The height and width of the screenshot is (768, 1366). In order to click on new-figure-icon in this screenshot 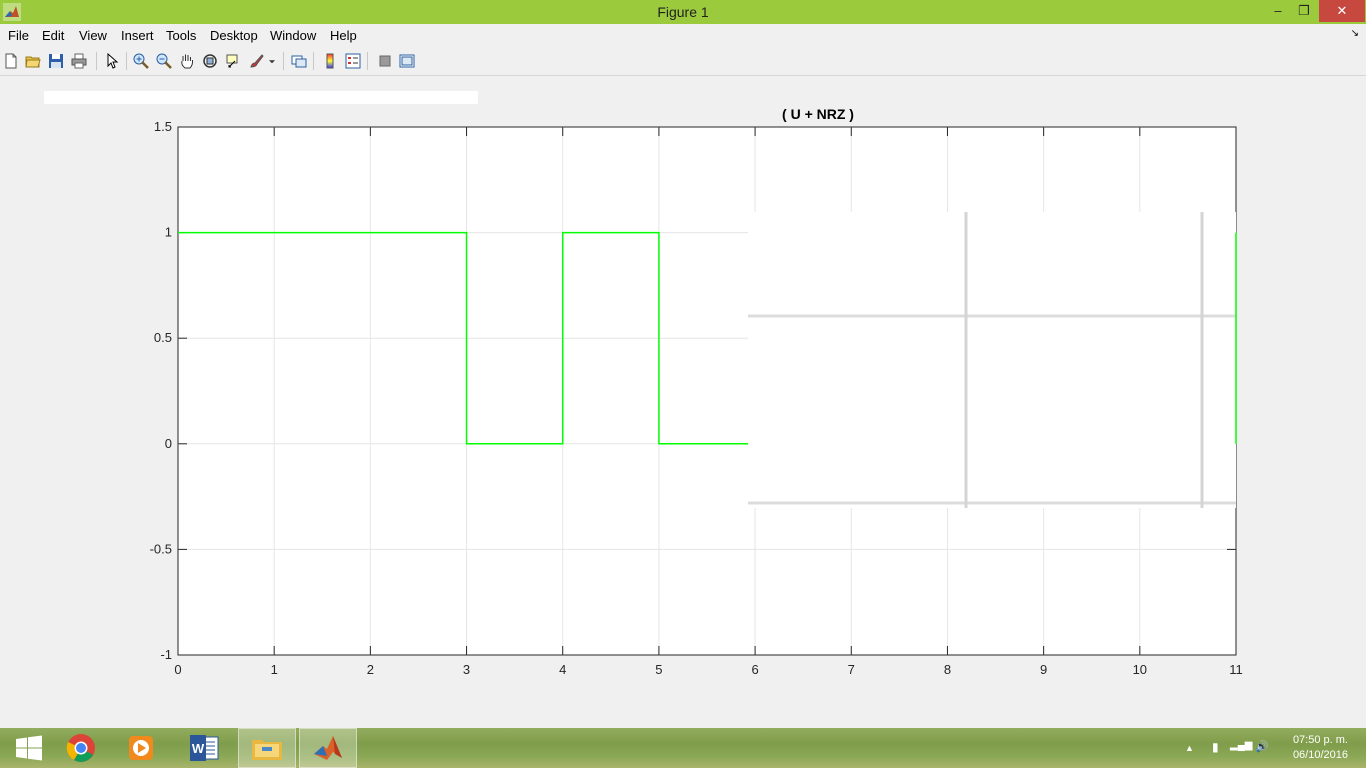, I will do `click(11, 61)`.